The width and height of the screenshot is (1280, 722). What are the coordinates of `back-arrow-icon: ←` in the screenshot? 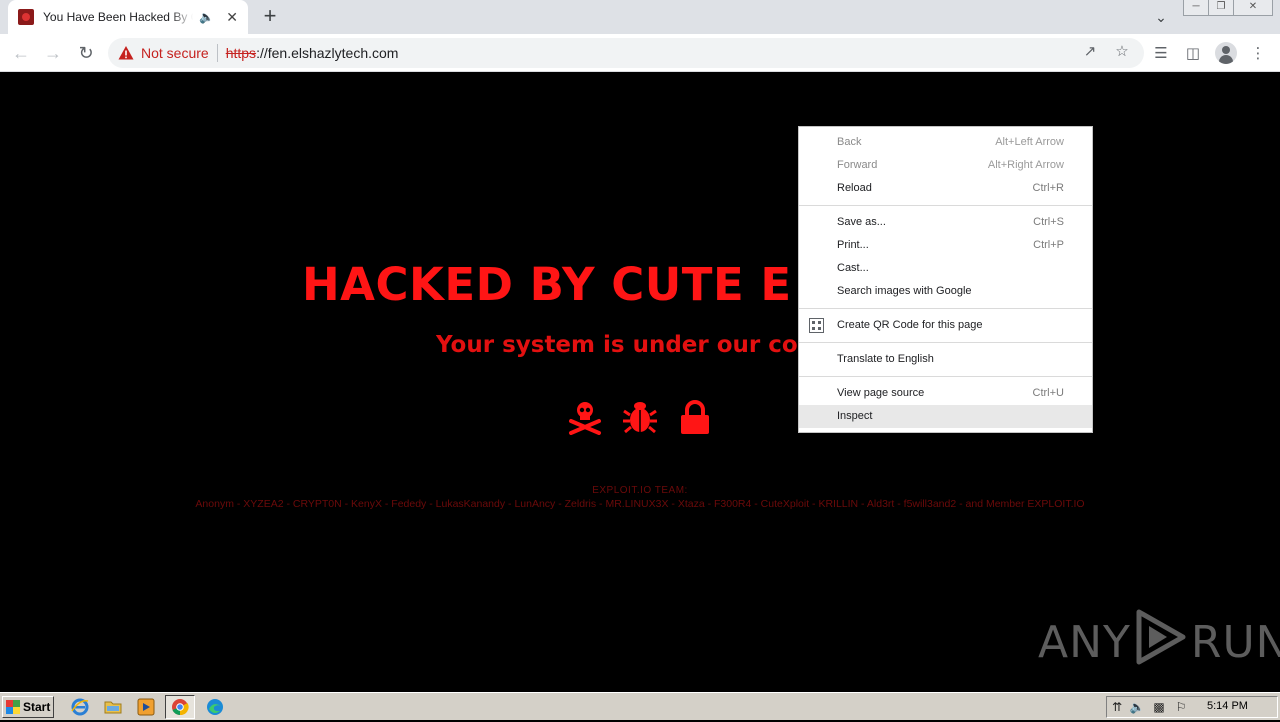 It's located at (21, 53).